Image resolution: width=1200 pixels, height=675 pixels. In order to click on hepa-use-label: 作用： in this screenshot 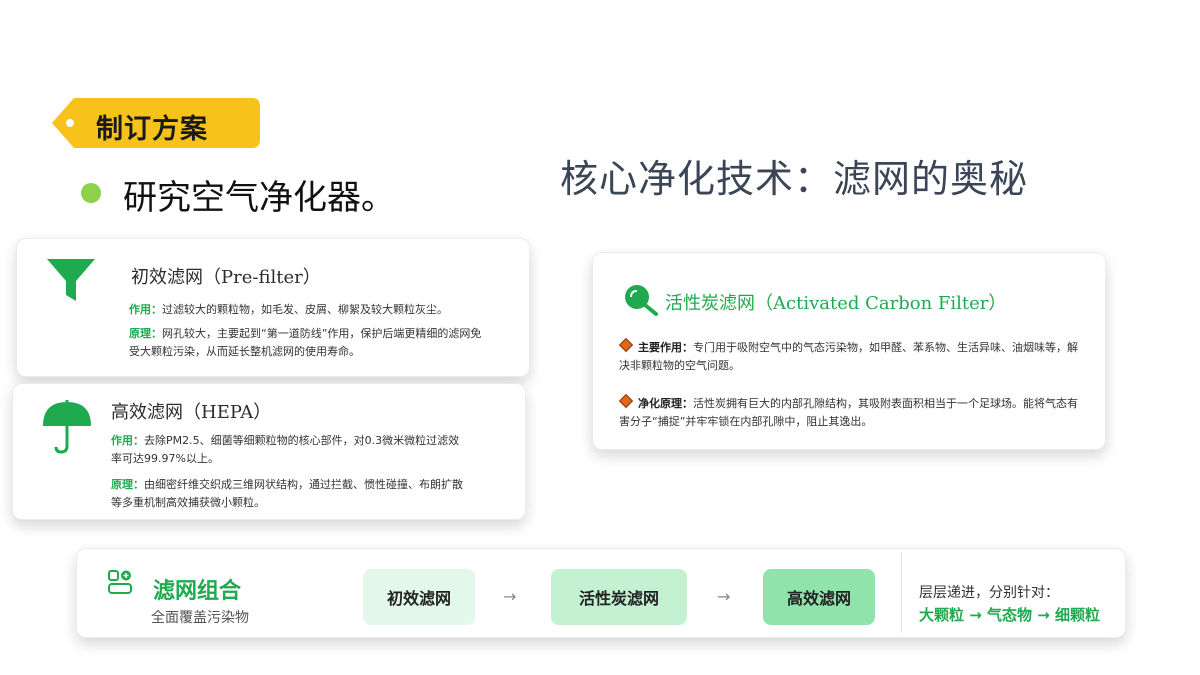, I will do `click(127, 440)`.